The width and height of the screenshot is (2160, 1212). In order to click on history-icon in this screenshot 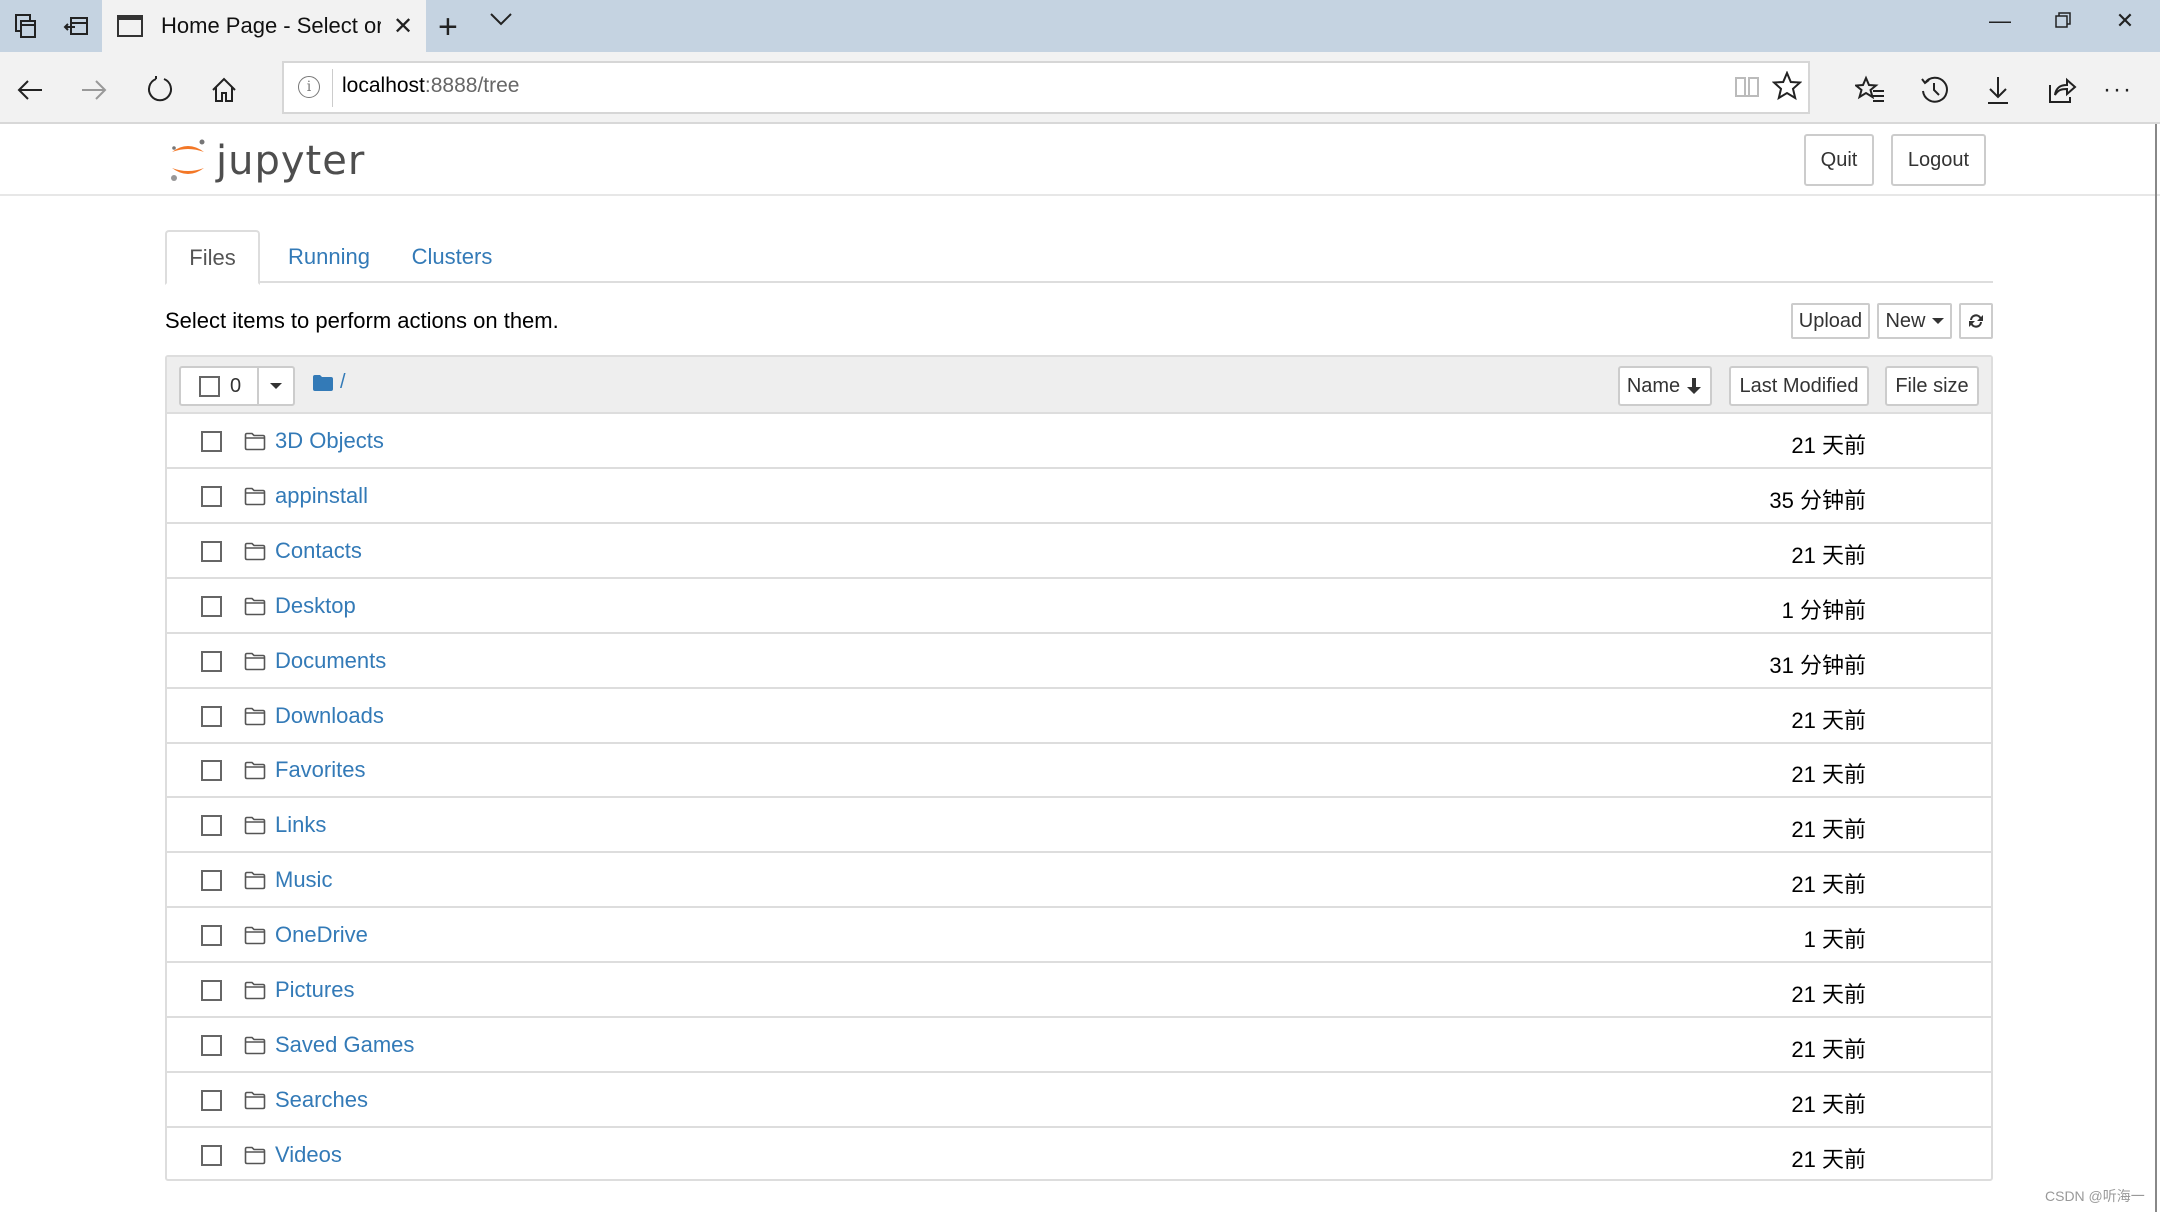, I will do `click(1934, 90)`.